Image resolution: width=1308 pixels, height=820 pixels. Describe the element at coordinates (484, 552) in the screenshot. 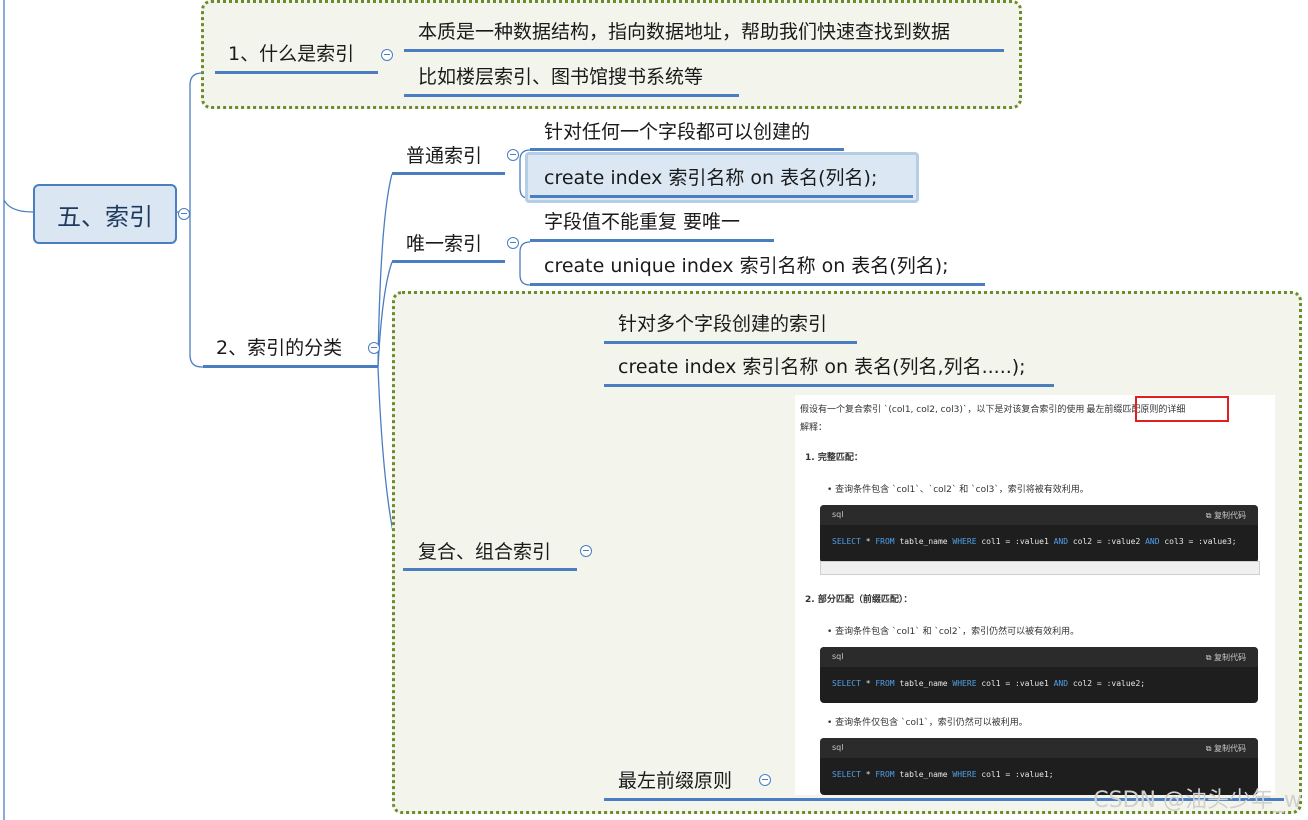

I see `composite-index-label: 复合、组合索引` at that location.